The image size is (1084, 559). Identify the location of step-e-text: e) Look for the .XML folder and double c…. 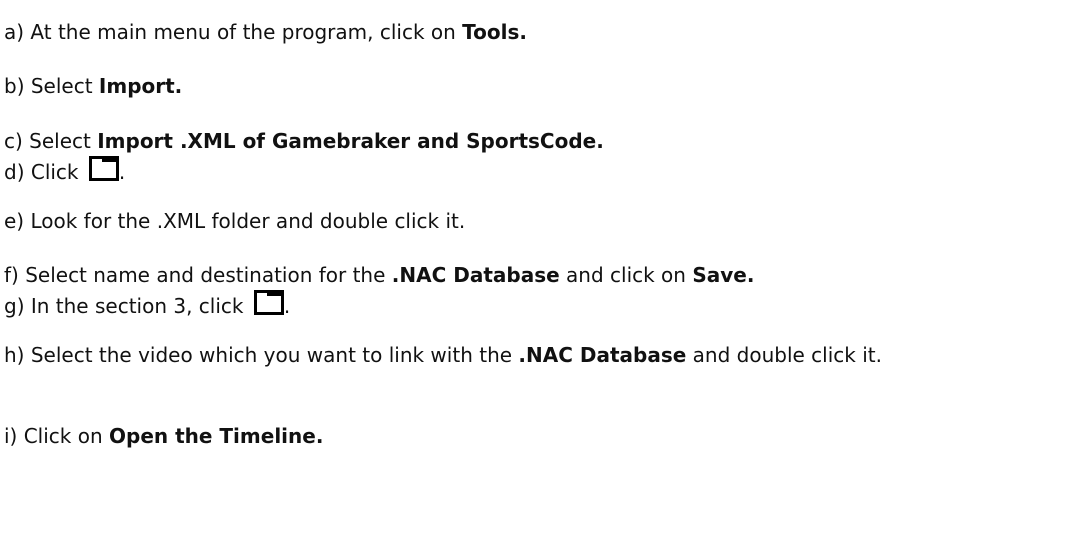
(235, 221).